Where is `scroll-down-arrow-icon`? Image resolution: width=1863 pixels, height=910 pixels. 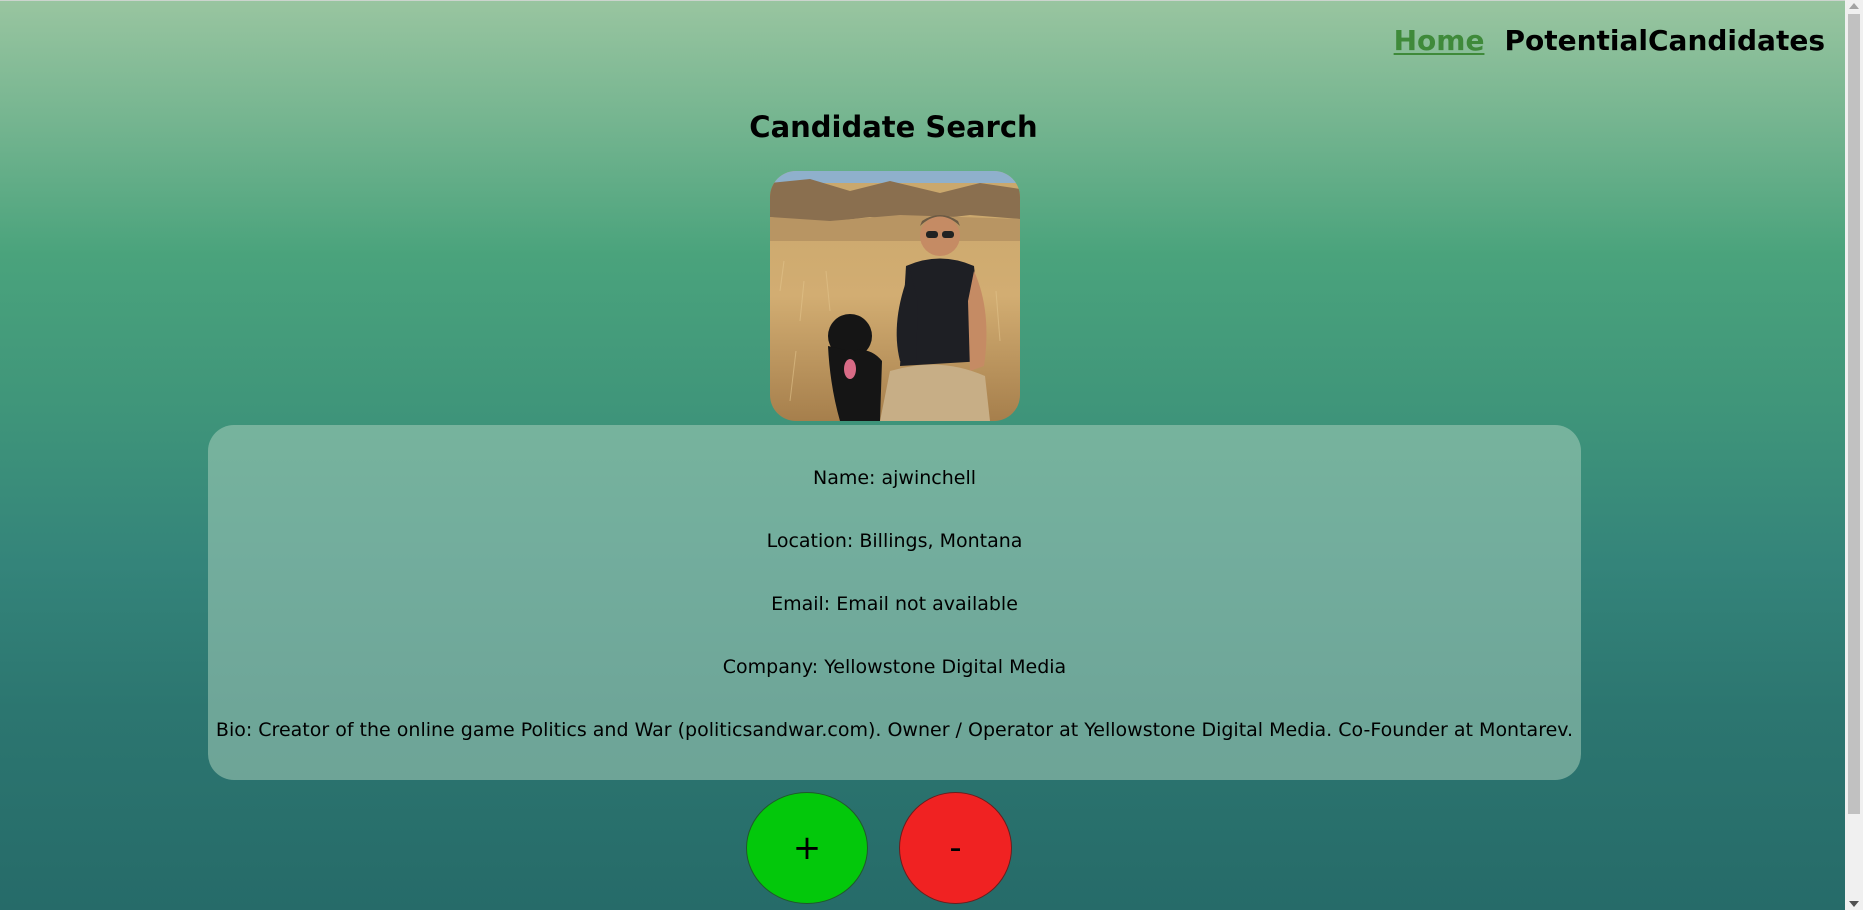 scroll-down-arrow-icon is located at coordinates (1854, 904).